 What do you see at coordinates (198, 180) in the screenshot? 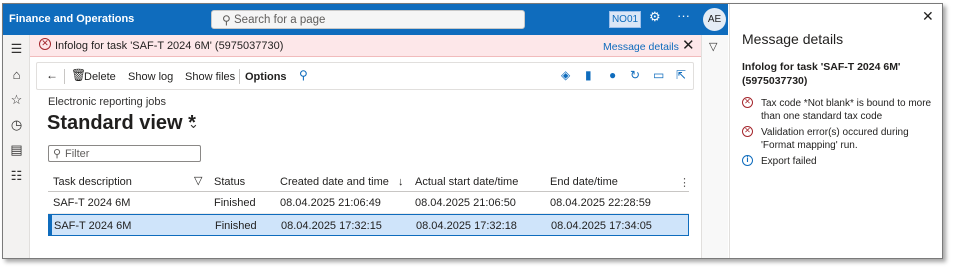
I see `column-filter-funnel-icon: ▽` at bounding box center [198, 180].